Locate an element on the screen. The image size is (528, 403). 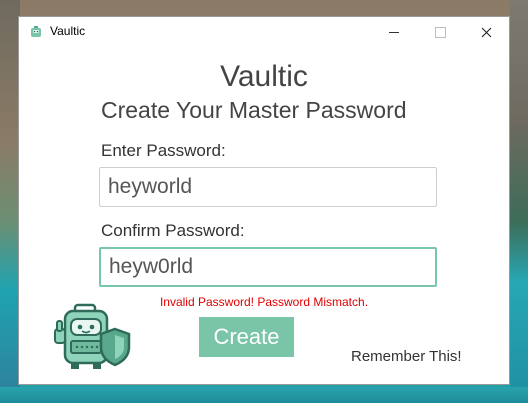
desktop-background-right is located at coordinates (519, 201).